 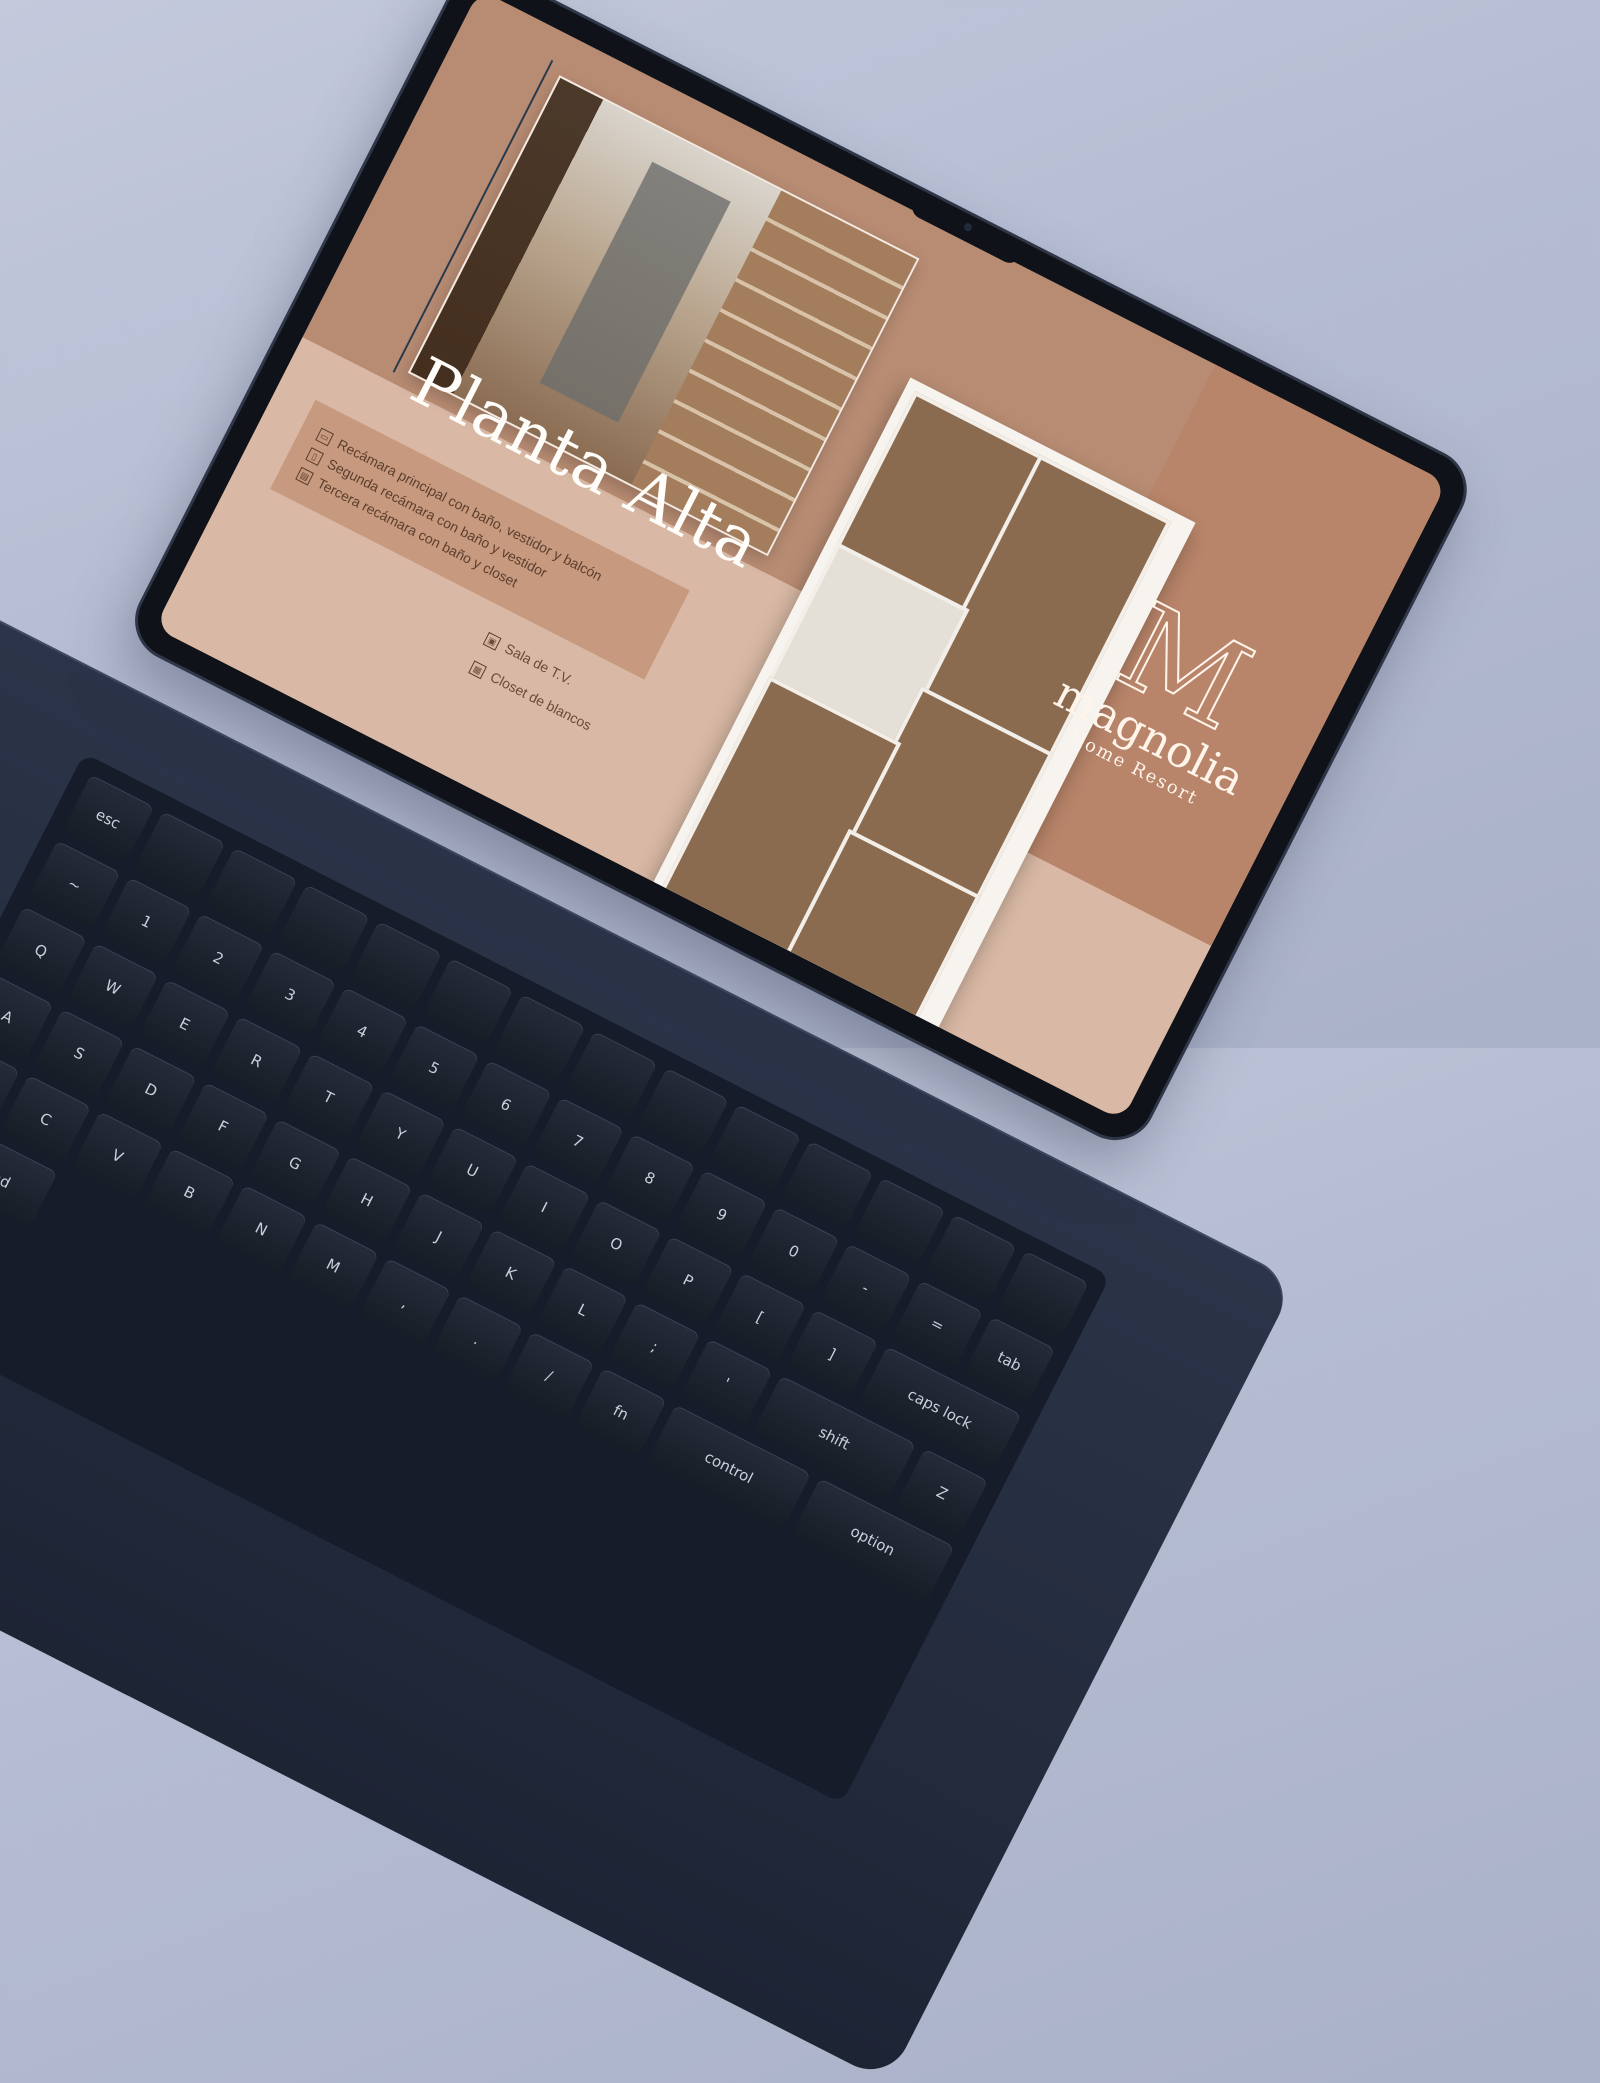 I want to click on closet-icon: ▤, so click(x=305, y=476).